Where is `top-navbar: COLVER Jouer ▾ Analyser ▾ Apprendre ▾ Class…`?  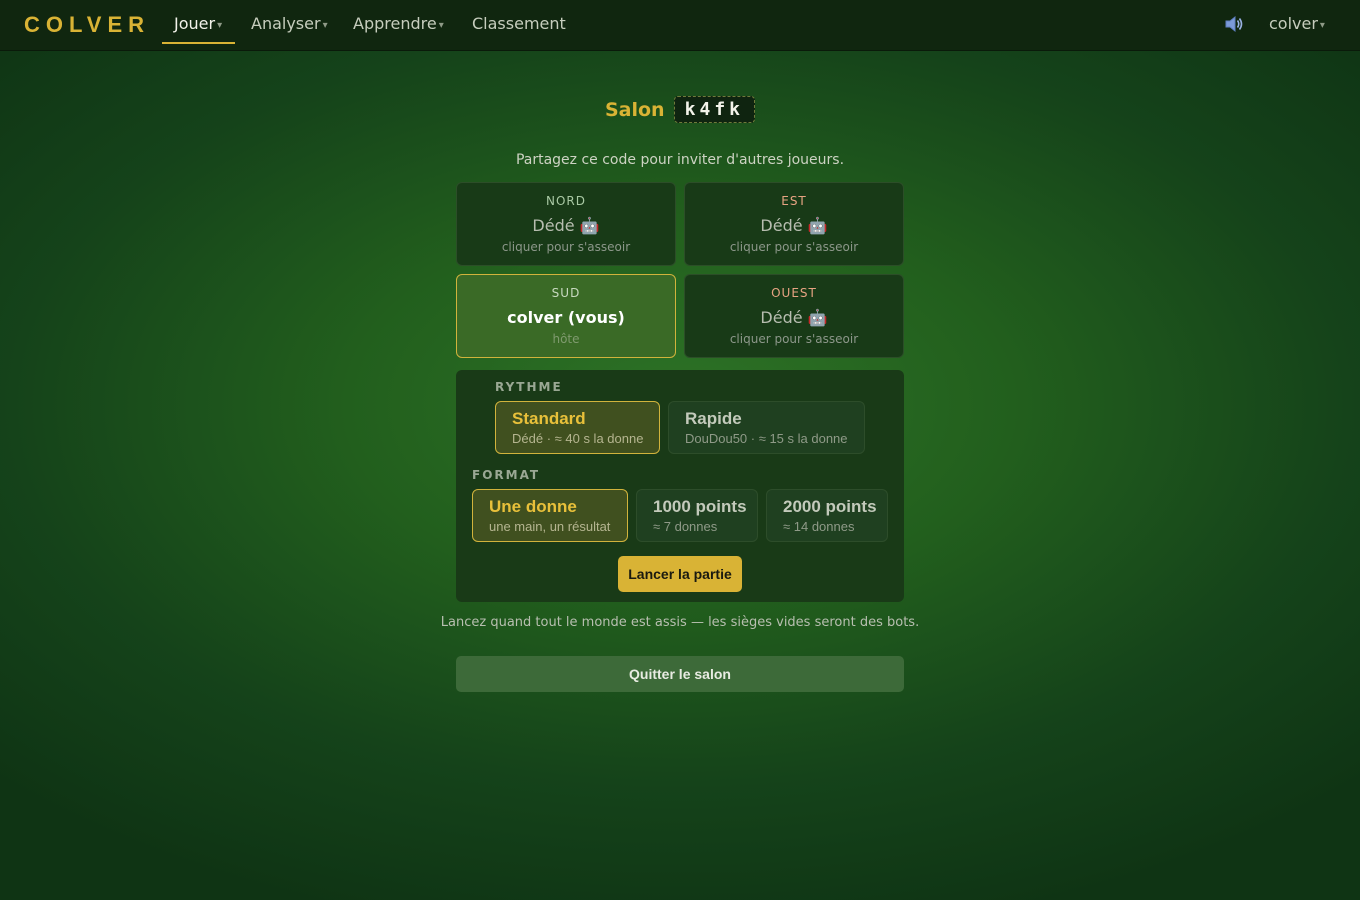 top-navbar: COLVER Jouer ▾ Analyser ▾ Apprendre ▾ Class… is located at coordinates (680, 25).